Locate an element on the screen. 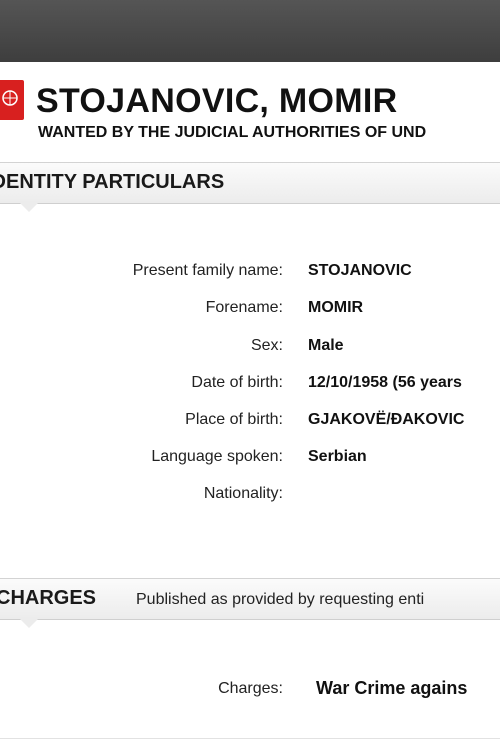  field-value: Serbian is located at coordinates (337, 456).